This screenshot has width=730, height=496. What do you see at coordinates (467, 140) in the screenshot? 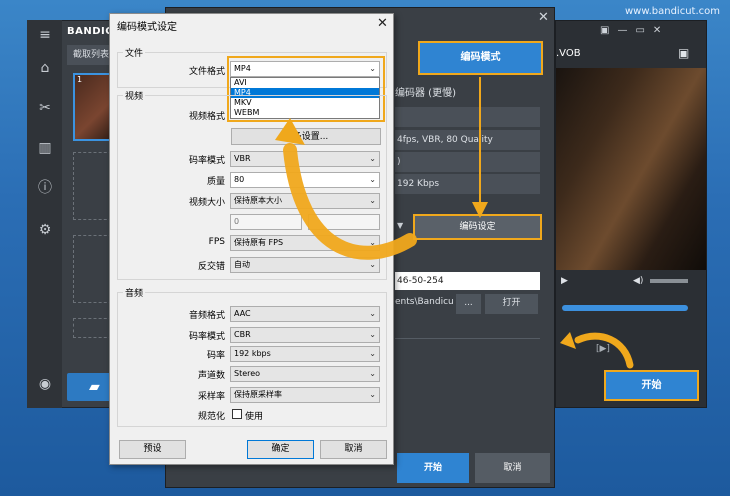
I see `info-row: 4fps, VBR, 80 Quality` at bounding box center [467, 140].